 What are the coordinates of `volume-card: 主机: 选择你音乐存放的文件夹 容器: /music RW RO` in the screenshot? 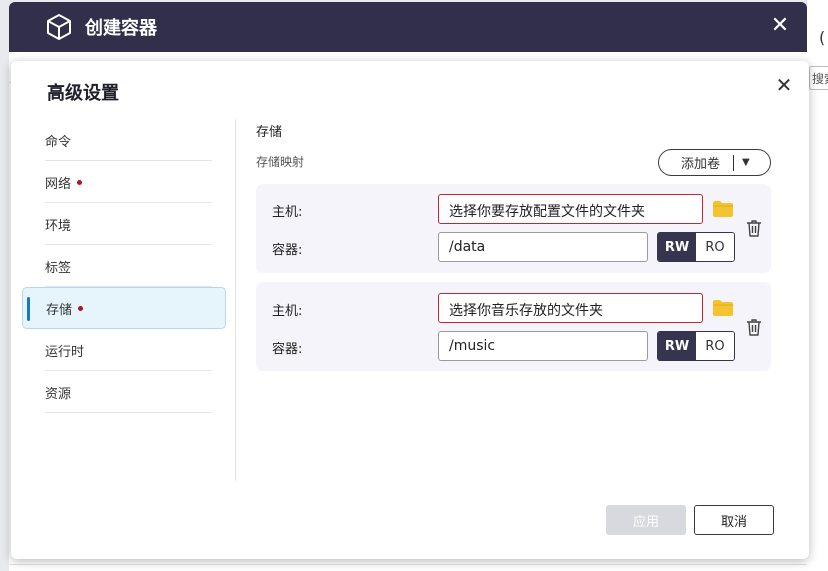 It's located at (513, 326).